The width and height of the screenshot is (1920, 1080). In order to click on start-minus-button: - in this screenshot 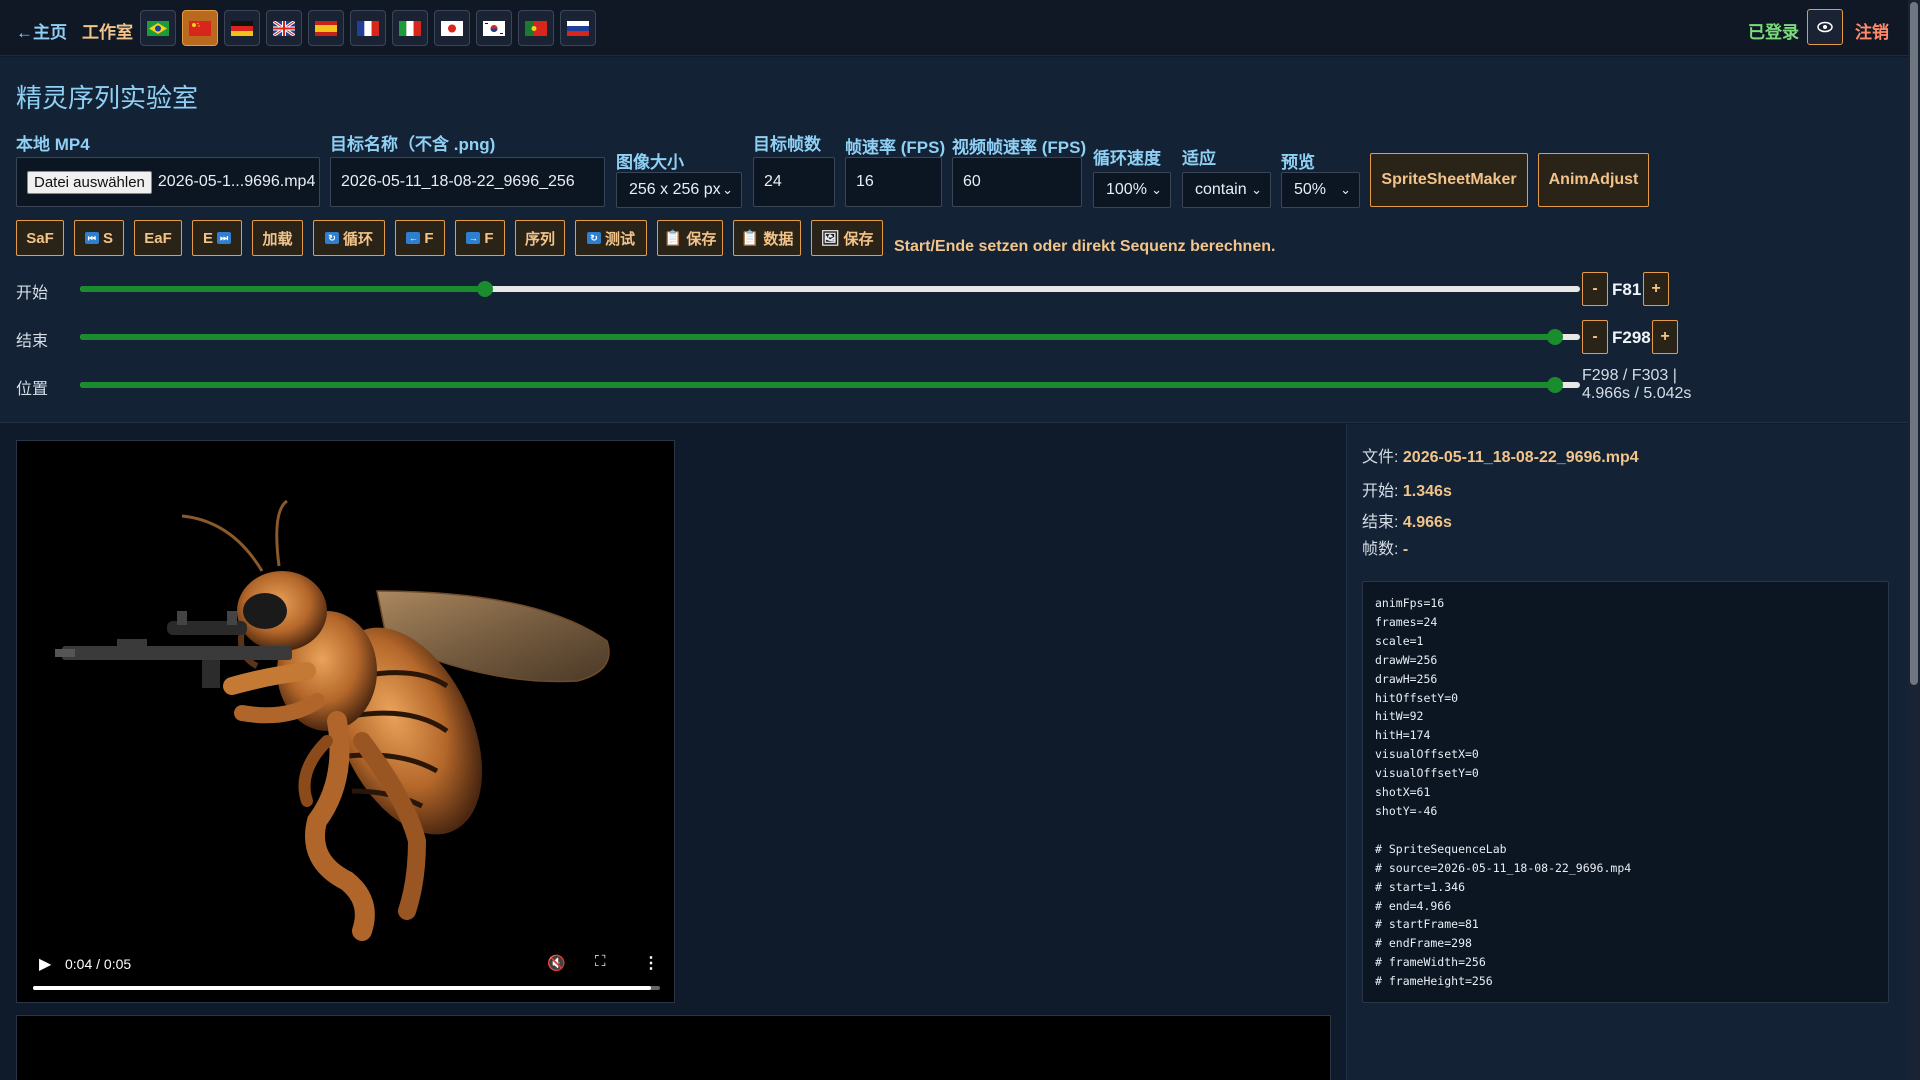, I will do `click(1595, 289)`.